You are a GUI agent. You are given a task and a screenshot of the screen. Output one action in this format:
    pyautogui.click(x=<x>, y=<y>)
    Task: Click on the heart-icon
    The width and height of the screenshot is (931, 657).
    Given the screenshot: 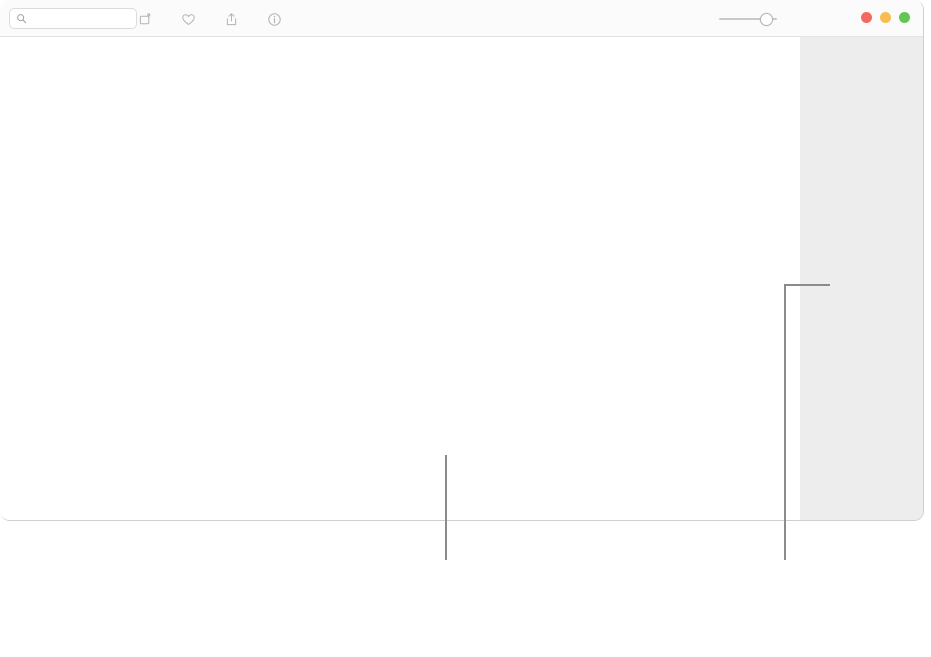 What is the action you would take?
    pyautogui.click(x=188, y=19)
    